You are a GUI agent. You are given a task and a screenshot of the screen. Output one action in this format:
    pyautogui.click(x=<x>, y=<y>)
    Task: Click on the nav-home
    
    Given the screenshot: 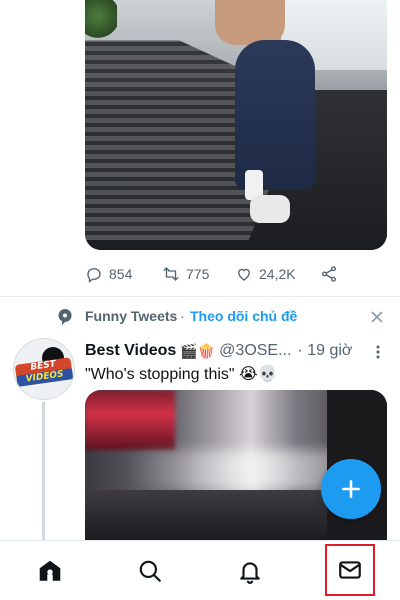 What is the action you would take?
    pyautogui.click(x=50, y=570)
    